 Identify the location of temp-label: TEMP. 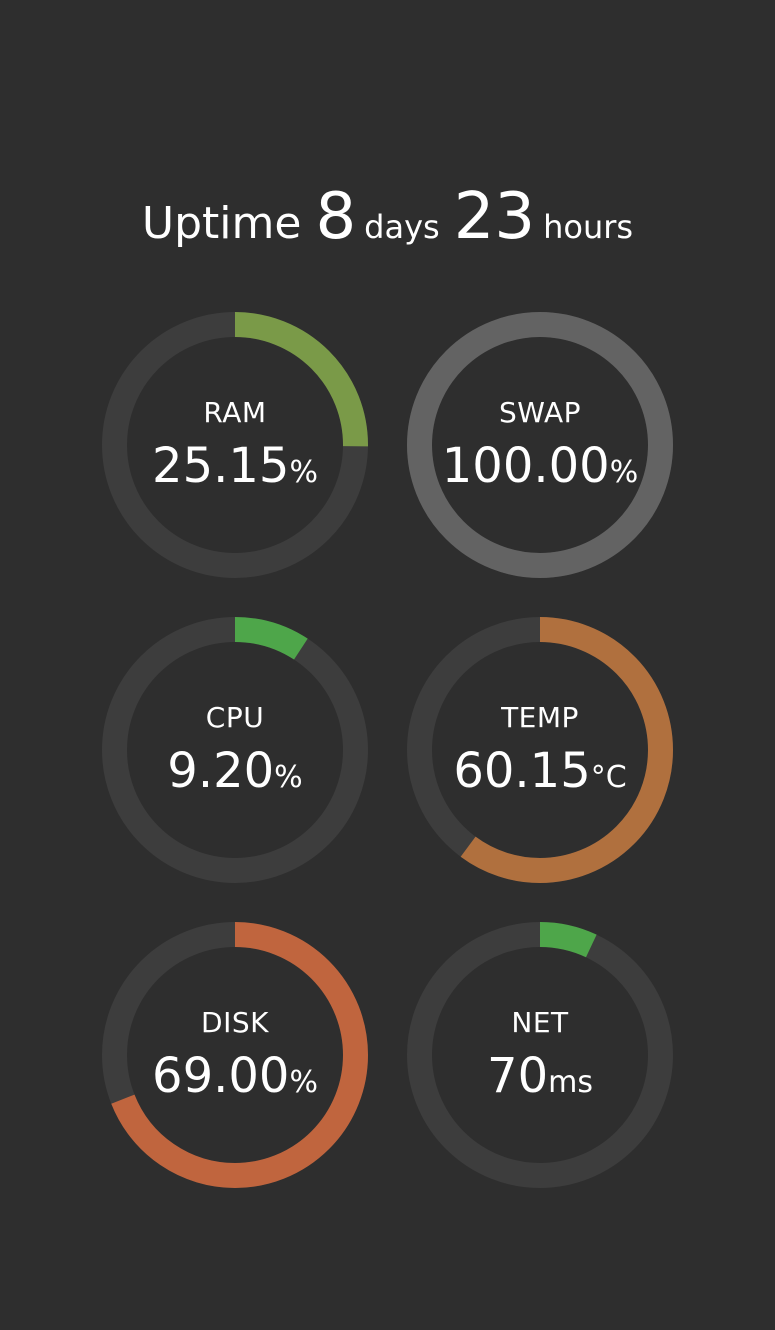
(540, 717).